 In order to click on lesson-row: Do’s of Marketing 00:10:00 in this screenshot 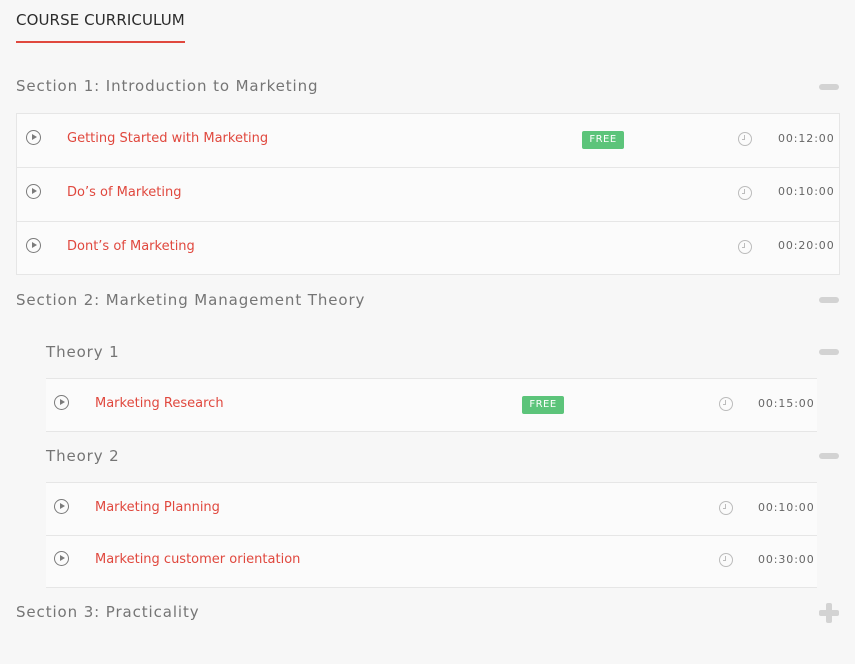, I will do `click(428, 195)`.